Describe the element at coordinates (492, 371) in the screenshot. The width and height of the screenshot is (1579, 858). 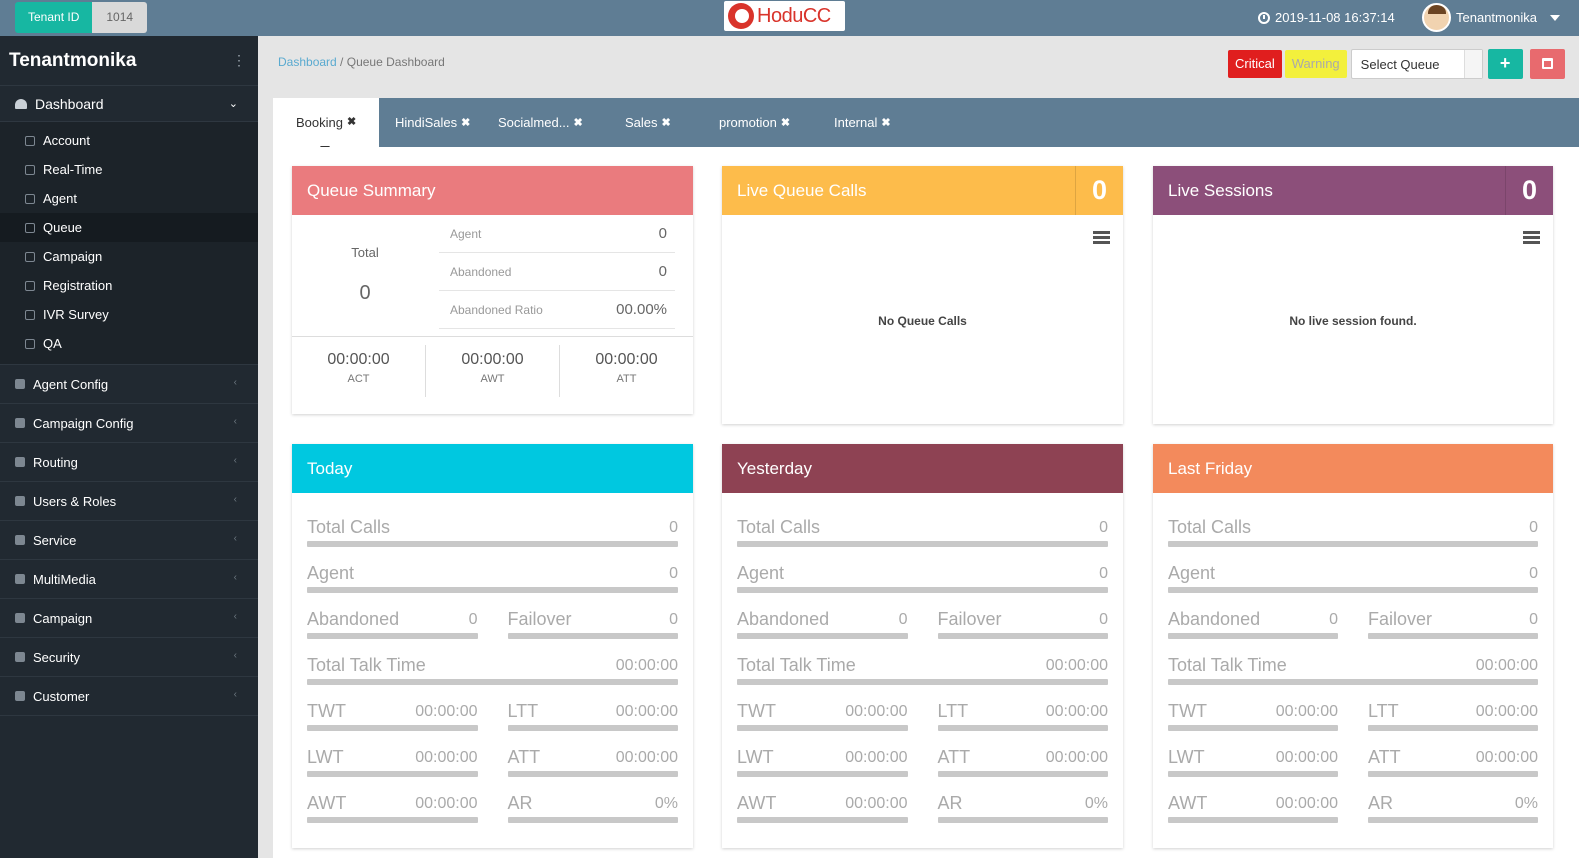
I see `time-metrics: 00:00:00 ACT 00:00:00 AWT 00:00:00 ATT` at that location.